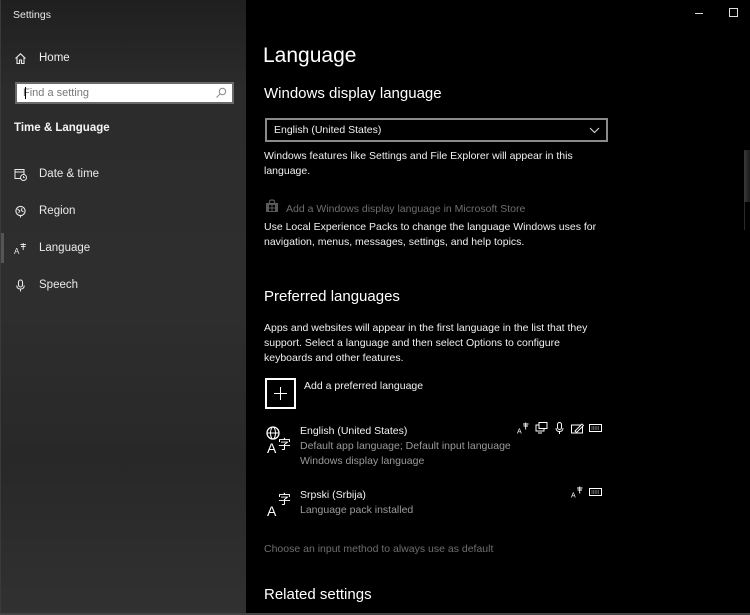 The height and width of the screenshot is (615, 750). I want to click on language-glyph-icon: A 字, so click(280, 504).